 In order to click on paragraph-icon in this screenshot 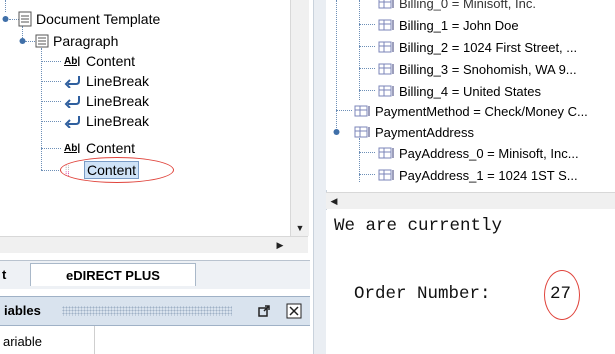, I will do `click(42, 41)`.